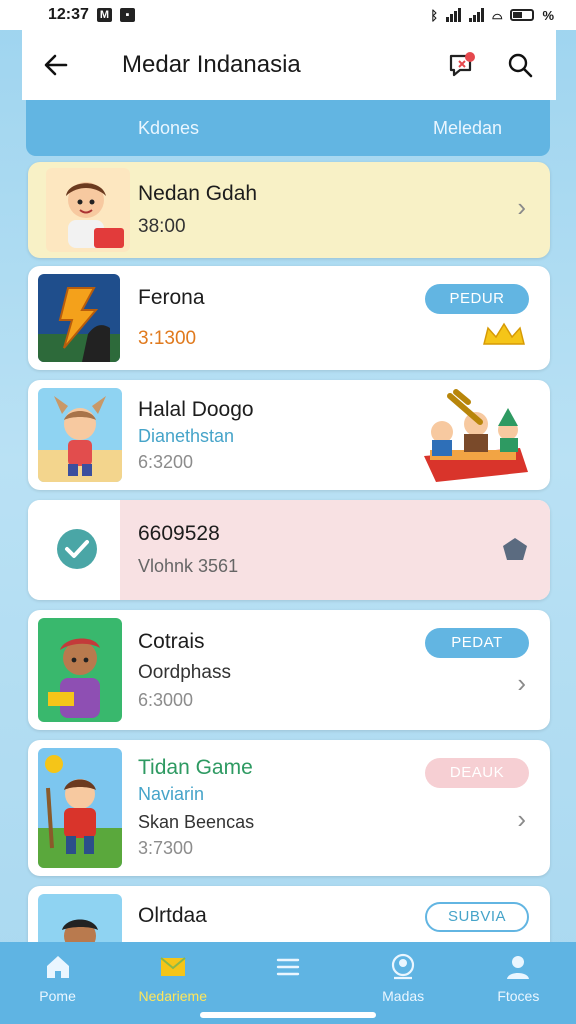 The width and height of the screenshot is (576, 1024). I want to click on nav-home: Pome, so click(58, 978).